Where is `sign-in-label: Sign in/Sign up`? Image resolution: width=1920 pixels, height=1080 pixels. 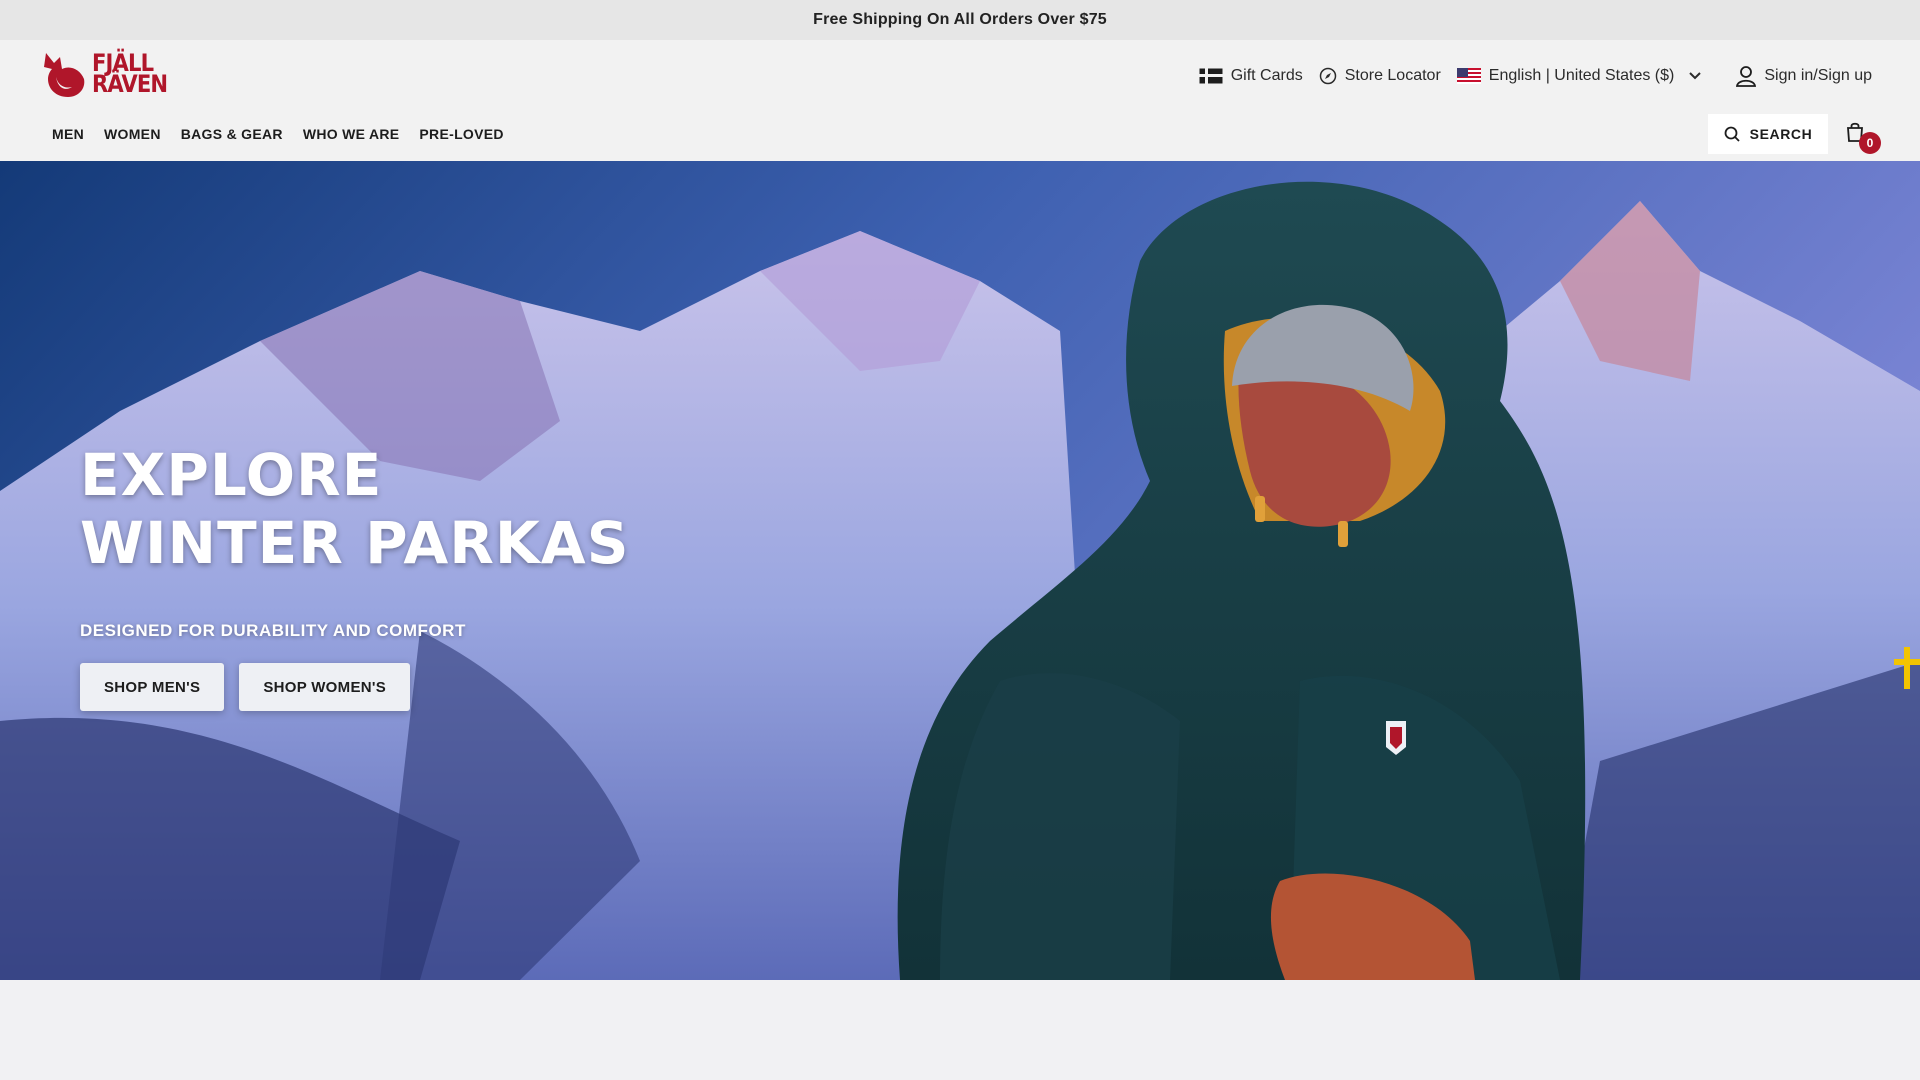 sign-in-label: Sign in/Sign up is located at coordinates (1818, 75).